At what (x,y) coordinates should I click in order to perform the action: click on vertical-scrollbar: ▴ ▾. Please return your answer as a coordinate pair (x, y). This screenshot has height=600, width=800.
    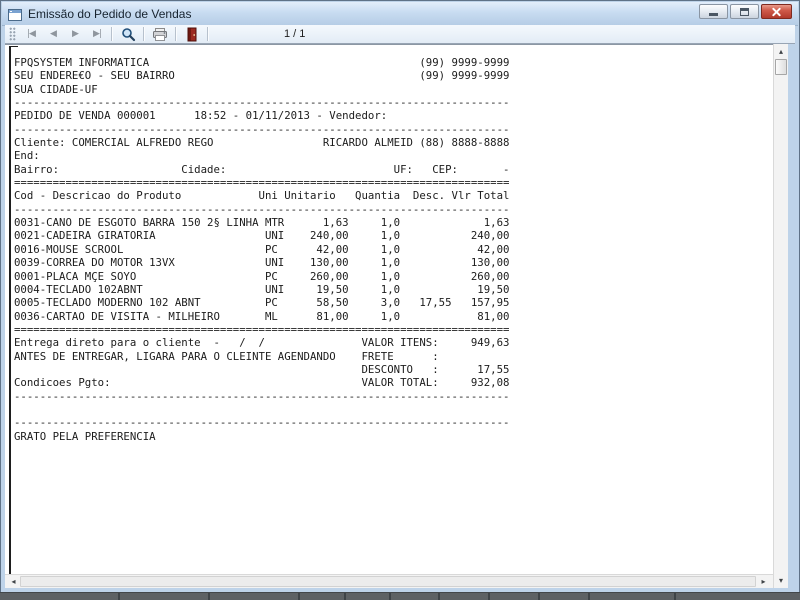
    Looking at the image, I should click on (780, 316).